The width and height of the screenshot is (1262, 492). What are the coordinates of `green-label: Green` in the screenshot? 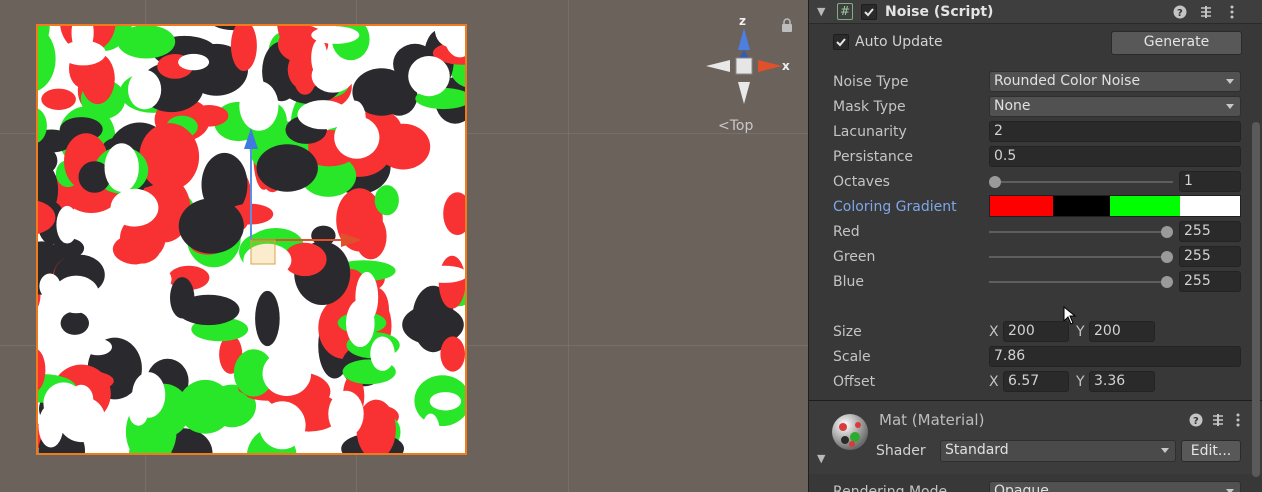 It's located at (854, 257).